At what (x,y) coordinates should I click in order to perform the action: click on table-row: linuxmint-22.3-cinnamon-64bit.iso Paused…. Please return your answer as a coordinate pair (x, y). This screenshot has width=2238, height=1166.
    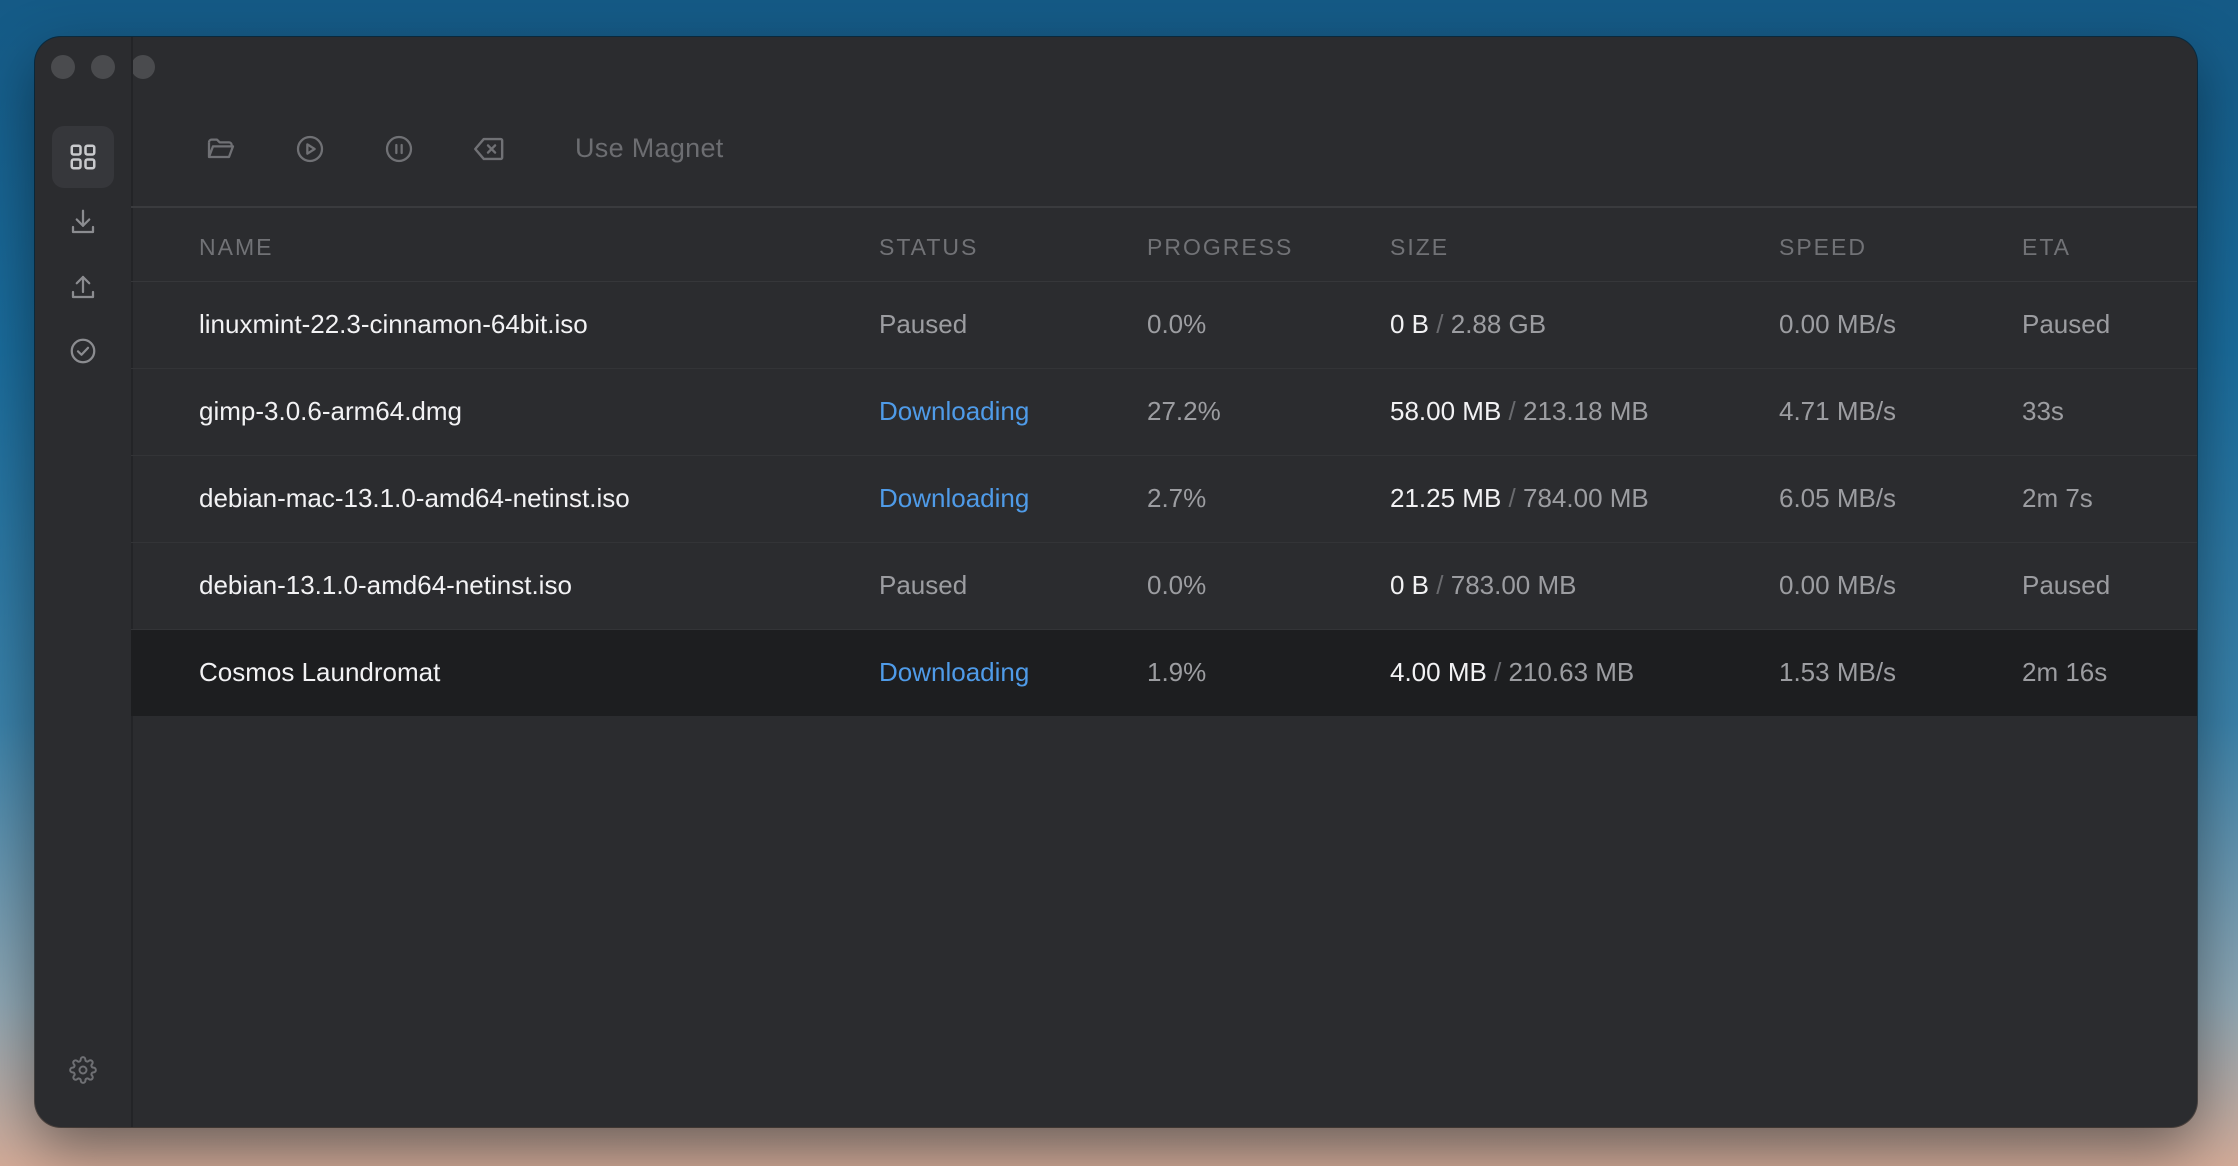
    Looking at the image, I should click on (1164, 325).